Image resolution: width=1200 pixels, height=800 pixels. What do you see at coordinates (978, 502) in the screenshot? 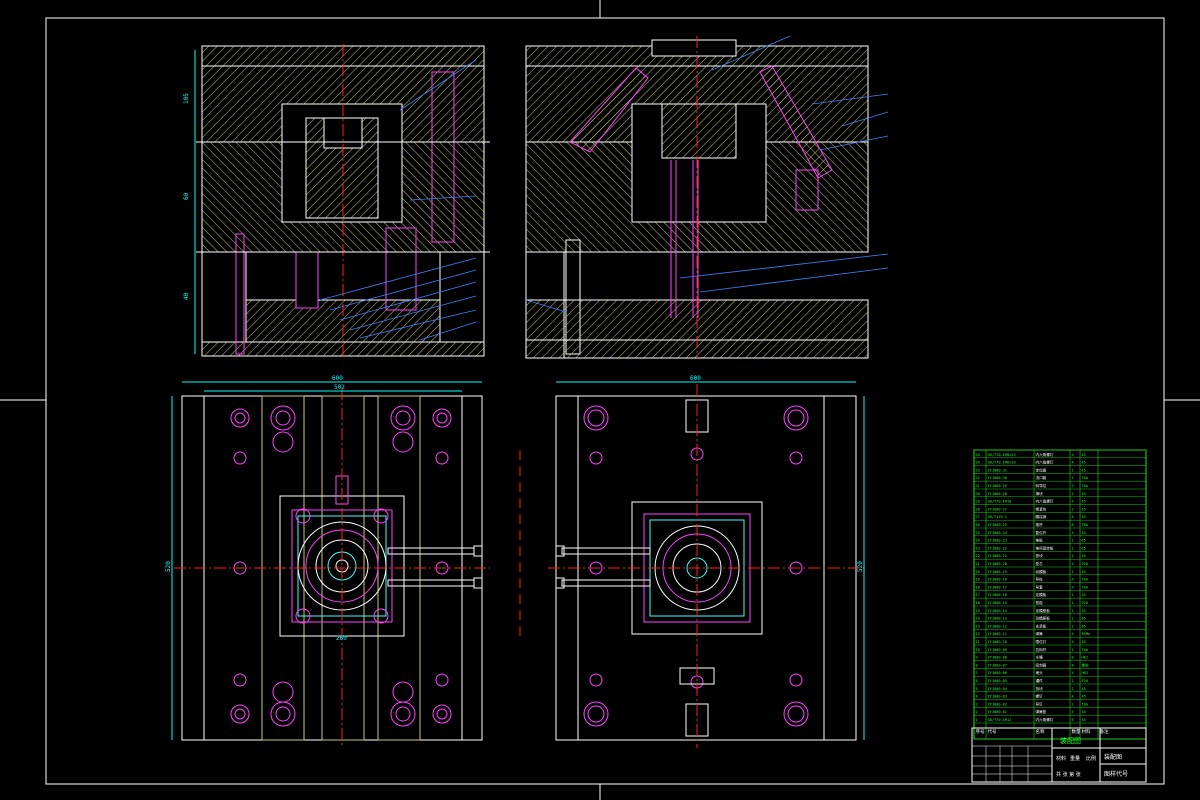
I see `bom-cell-no: 29` at bounding box center [978, 502].